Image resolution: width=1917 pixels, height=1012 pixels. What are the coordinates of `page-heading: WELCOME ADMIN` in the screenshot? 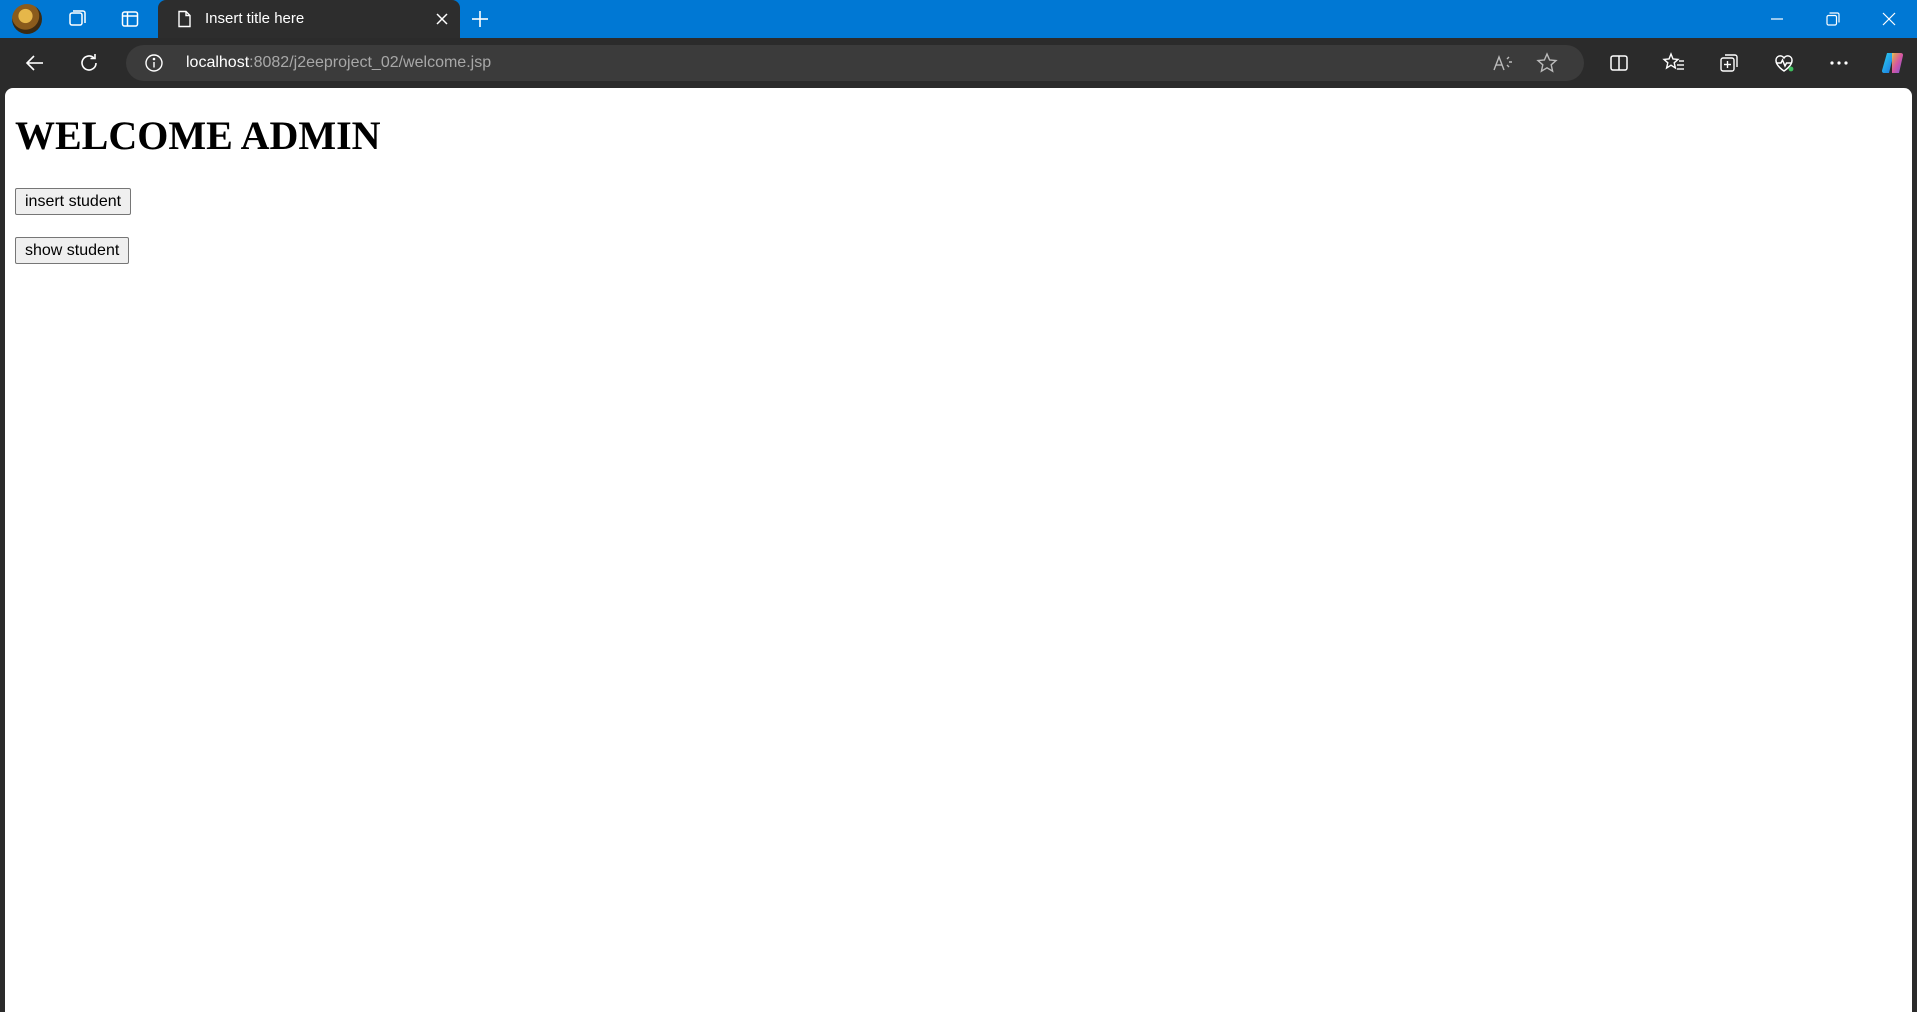 It's located at (198, 135).